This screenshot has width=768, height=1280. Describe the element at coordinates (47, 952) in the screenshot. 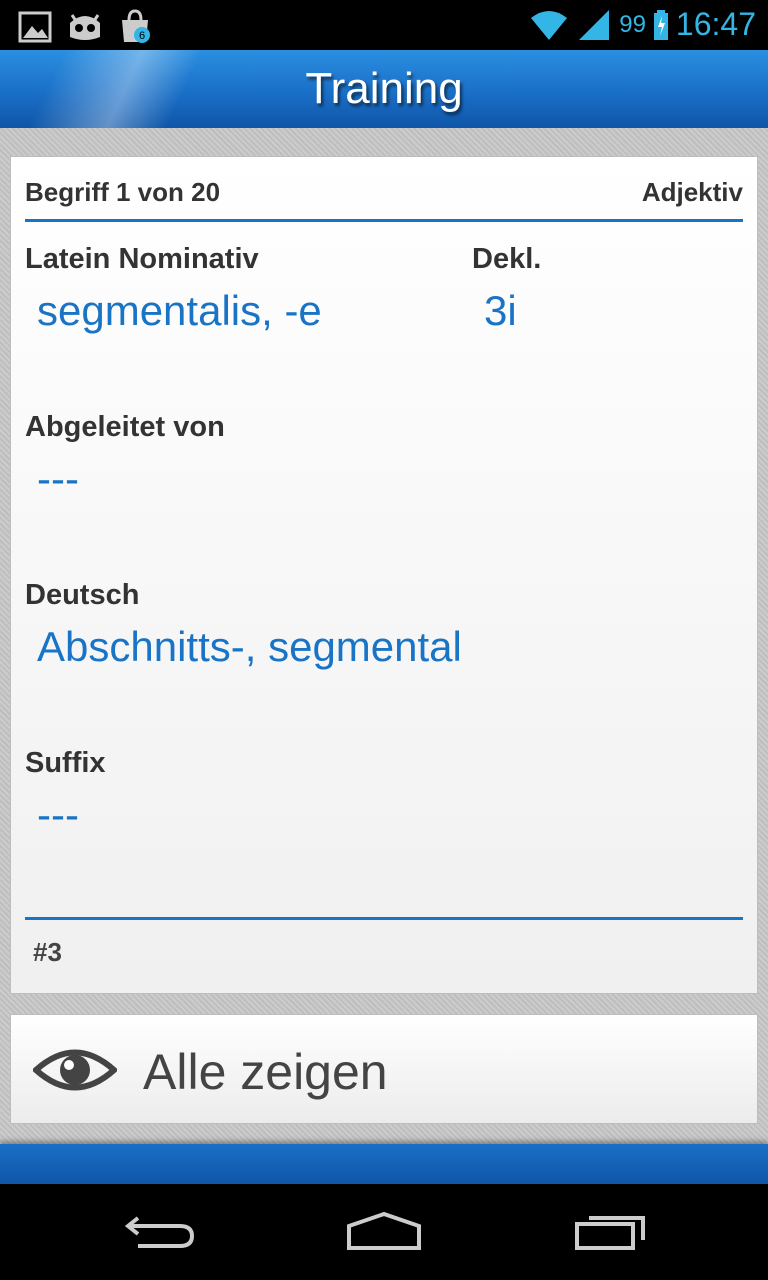

I see `card-footer-number: #3` at that location.